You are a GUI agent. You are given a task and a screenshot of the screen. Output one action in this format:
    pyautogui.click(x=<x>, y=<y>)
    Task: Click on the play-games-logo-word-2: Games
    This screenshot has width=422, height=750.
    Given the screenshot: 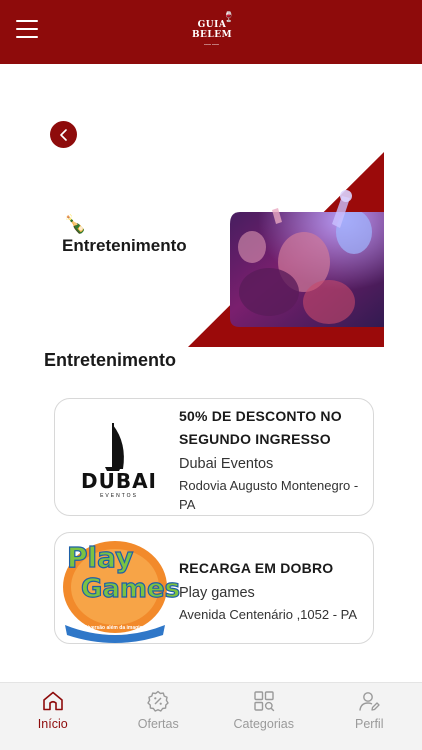 What is the action you would take?
    pyautogui.click(x=130, y=589)
    